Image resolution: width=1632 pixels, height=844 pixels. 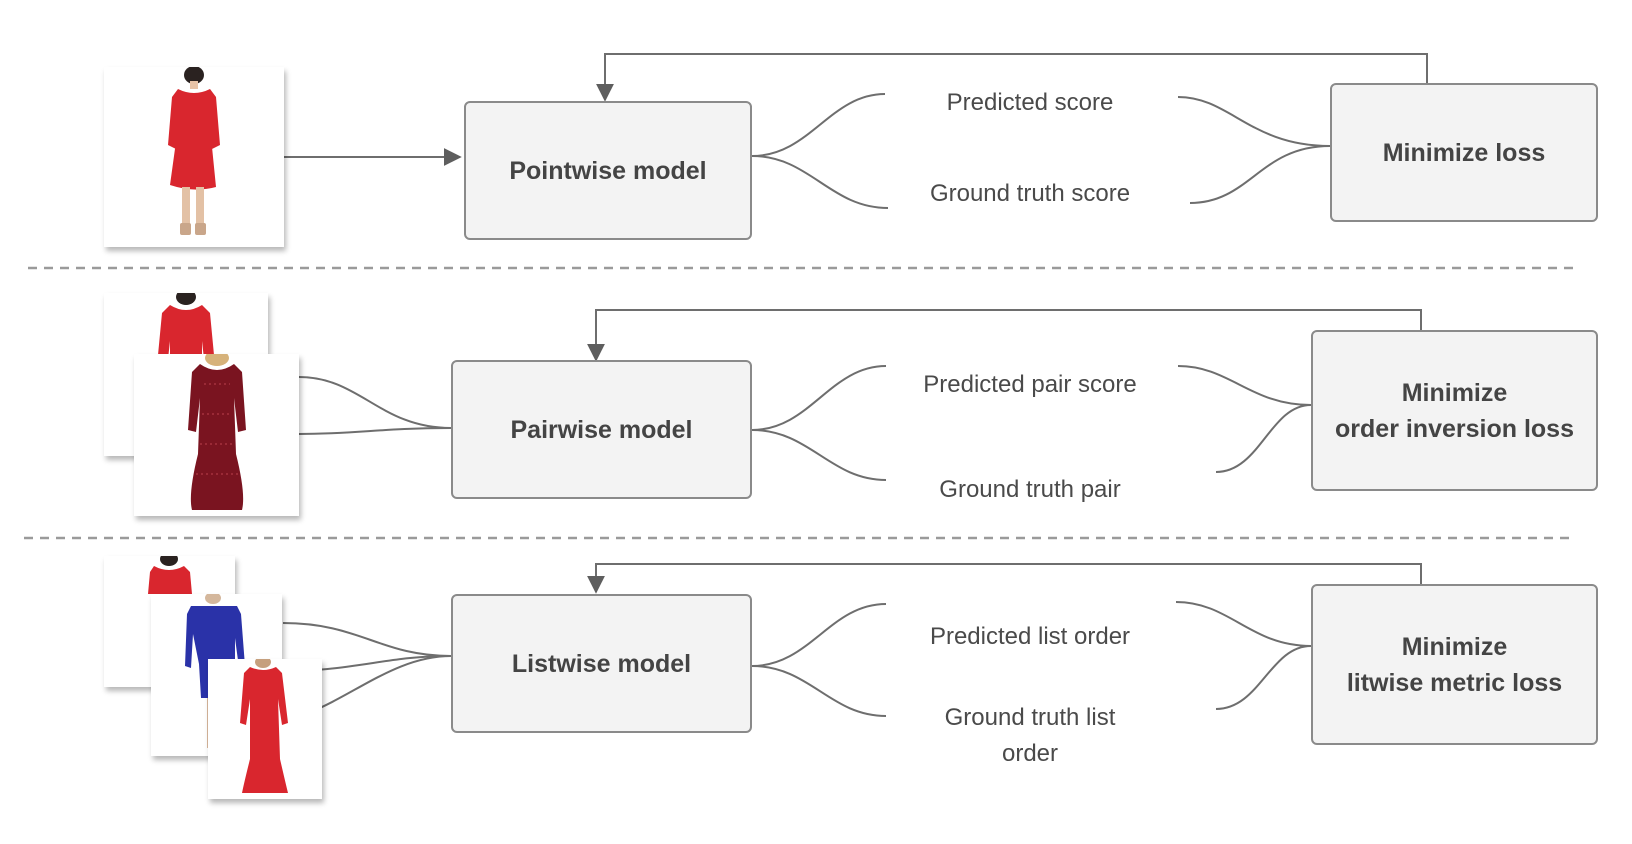 I want to click on minimize-loss-box: Minimize loss, so click(x=1464, y=152).